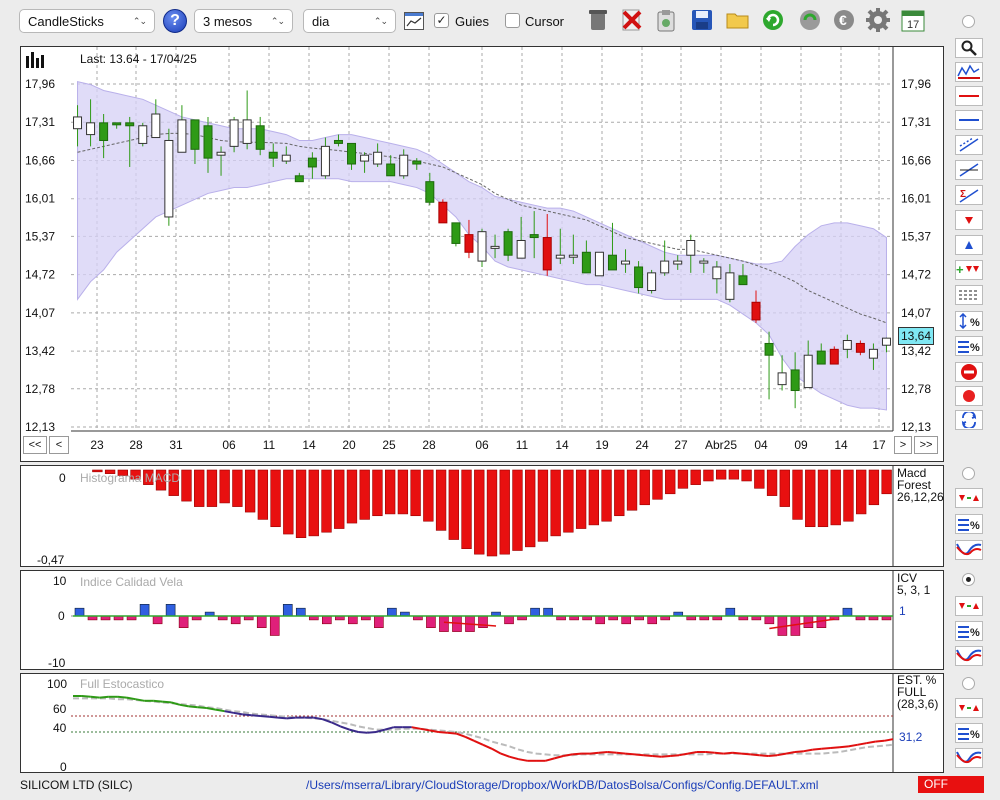 The image size is (1000, 800). I want to click on scale-percent-icon: %, so click(969, 321).